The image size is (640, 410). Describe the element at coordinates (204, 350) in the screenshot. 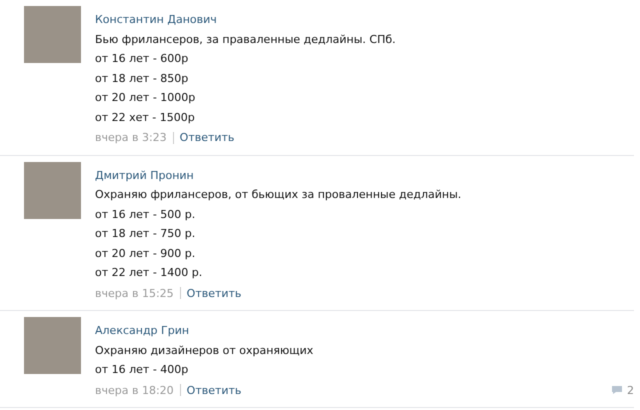

I see `comment-text: Охраняю дизайнеров от охраняющих` at that location.